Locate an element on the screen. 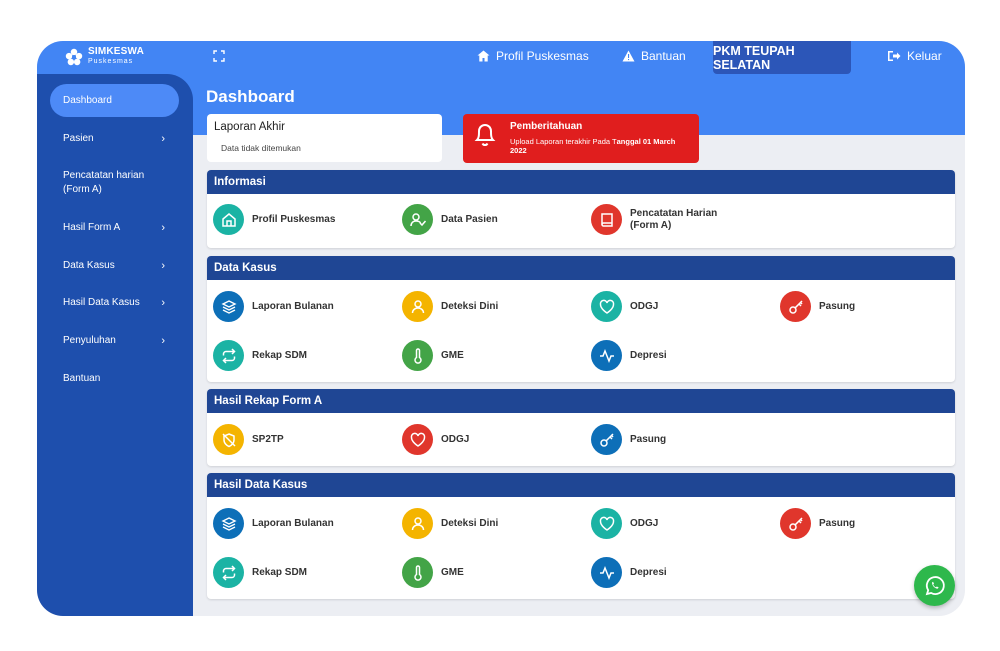  sidebar-item-hasil-data-kasus: Hasil Data Kasus › is located at coordinates (114, 302).